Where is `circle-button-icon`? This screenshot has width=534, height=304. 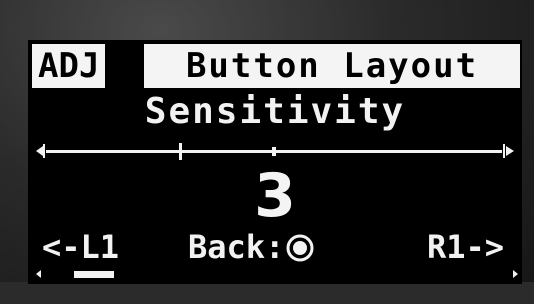
circle-button-icon is located at coordinates (300, 248).